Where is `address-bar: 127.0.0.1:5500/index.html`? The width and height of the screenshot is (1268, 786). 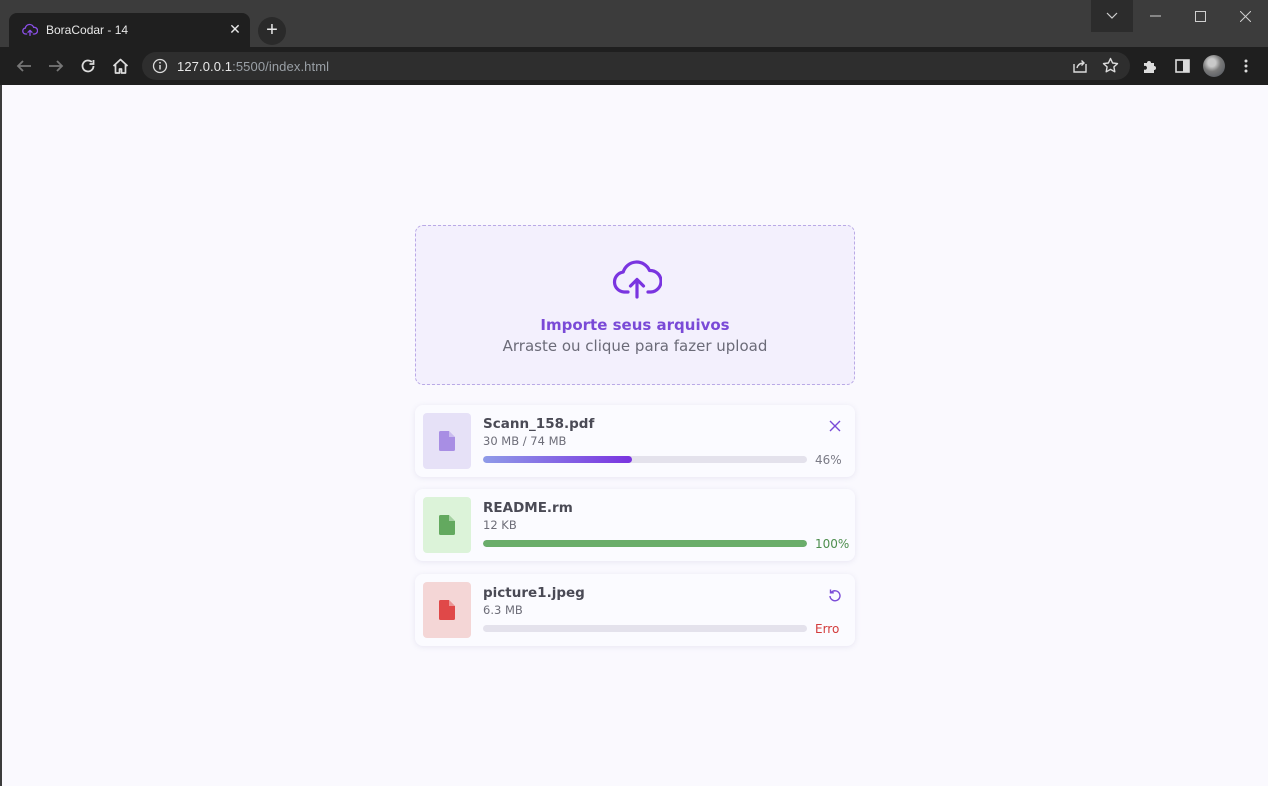 address-bar: 127.0.0.1:5500/index.html is located at coordinates (636, 66).